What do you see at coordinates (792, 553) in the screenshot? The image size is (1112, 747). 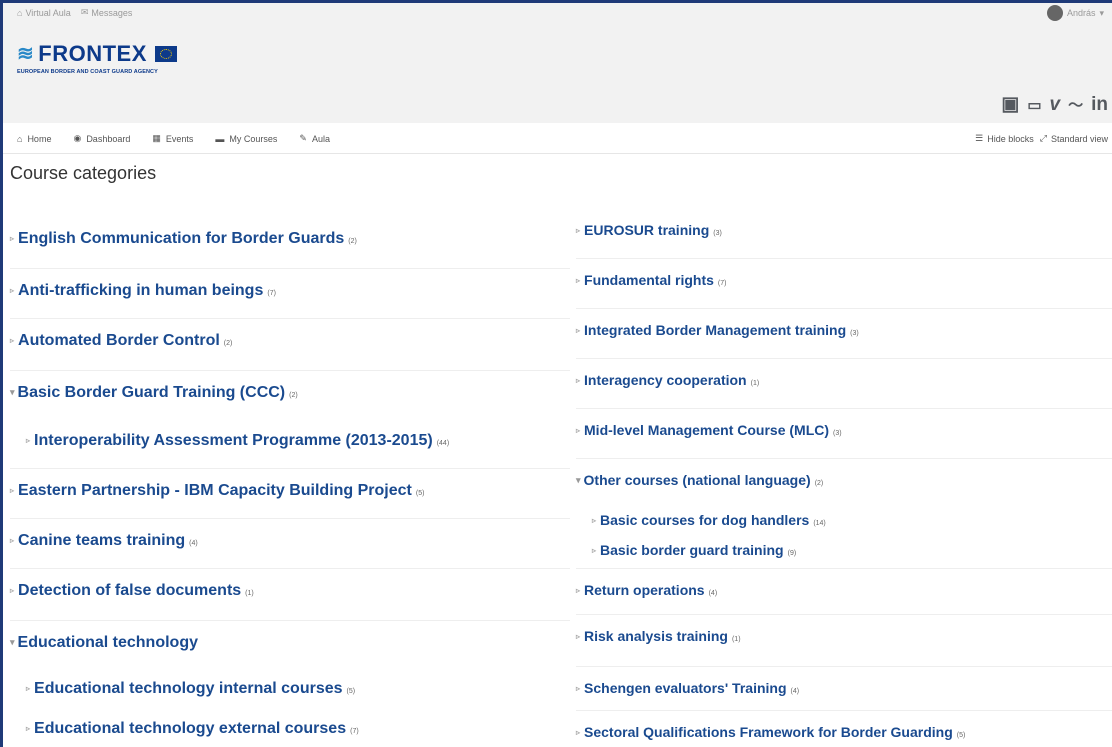 I see `course-count: (9)` at bounding box center [792, 553].